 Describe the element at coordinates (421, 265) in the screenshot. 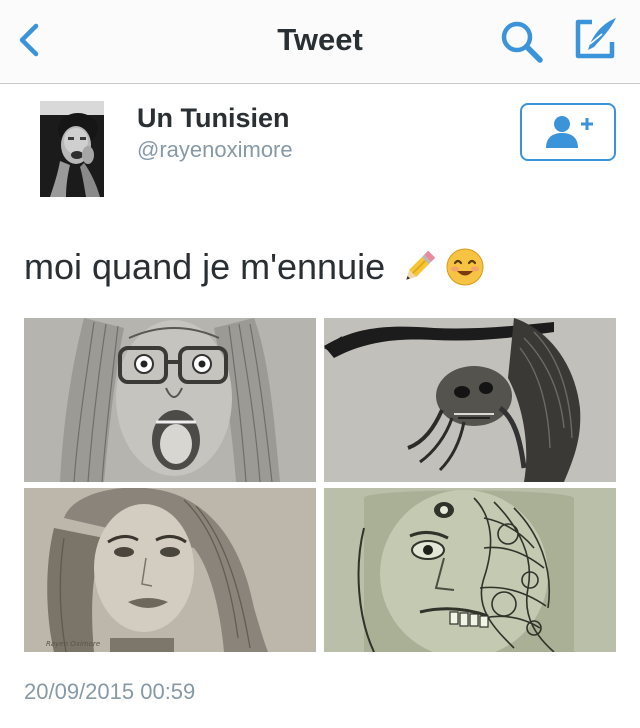

I see `pencil-emoji-icon` at that location.